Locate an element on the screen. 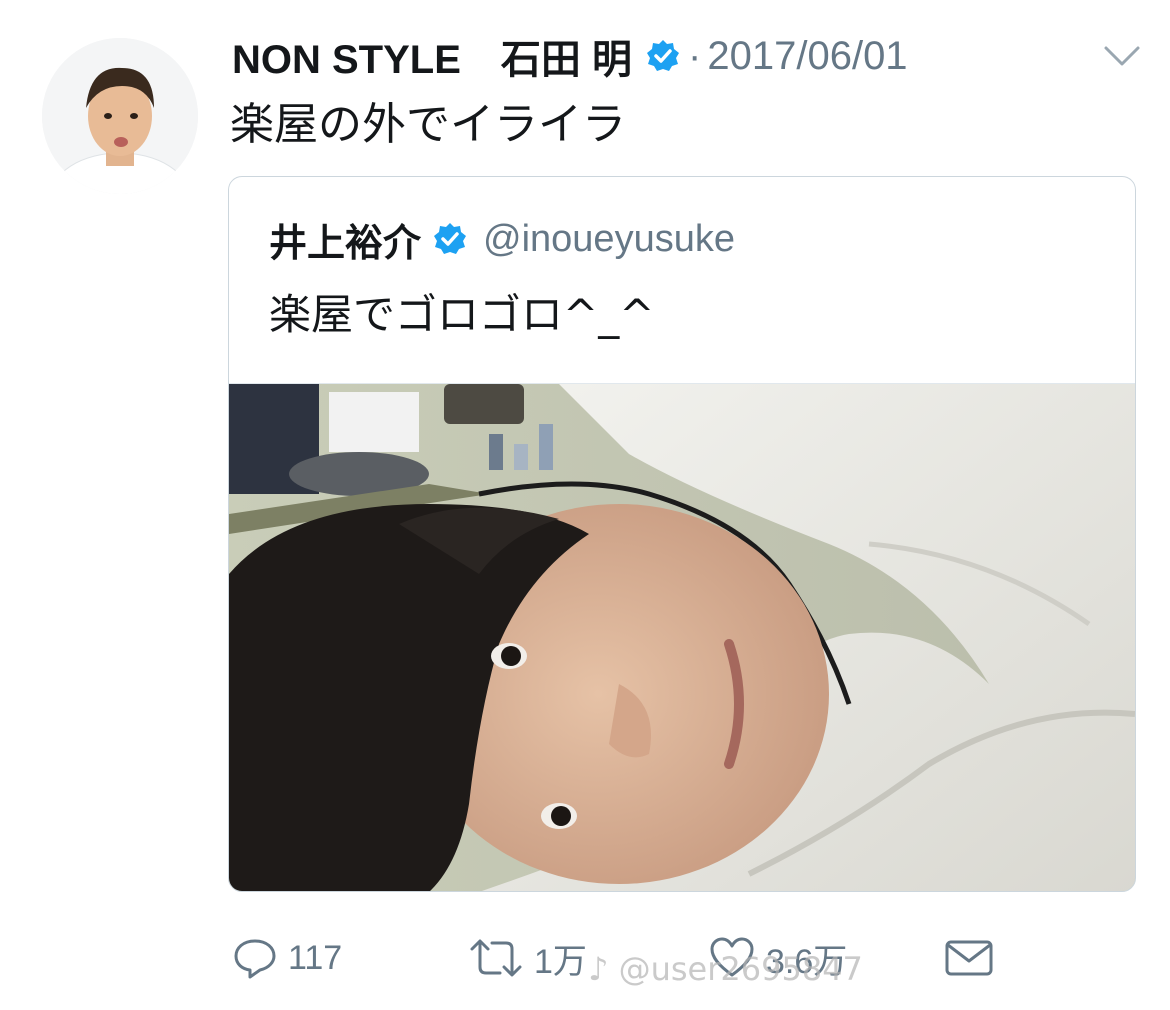 The width and height of the screenshot is (1170, 1010). retweet-icon is located at coordinates (496, 958).